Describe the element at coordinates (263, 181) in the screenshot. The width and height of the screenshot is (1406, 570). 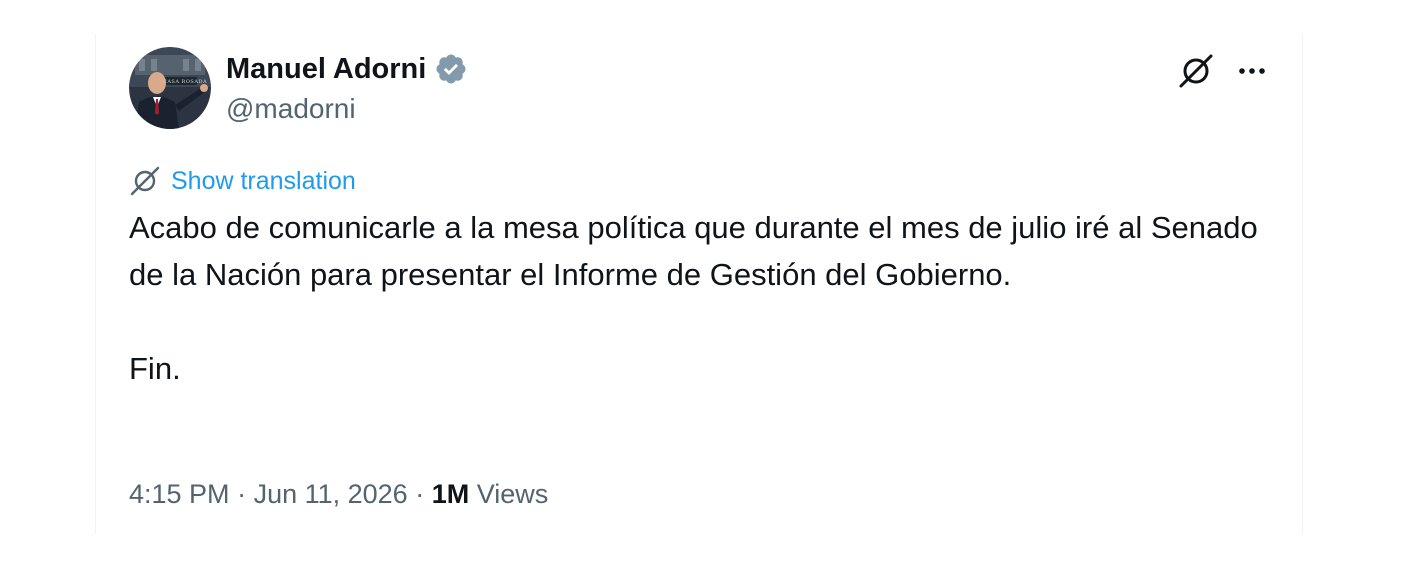
I see `show-translation-label: Show translation` at that location.